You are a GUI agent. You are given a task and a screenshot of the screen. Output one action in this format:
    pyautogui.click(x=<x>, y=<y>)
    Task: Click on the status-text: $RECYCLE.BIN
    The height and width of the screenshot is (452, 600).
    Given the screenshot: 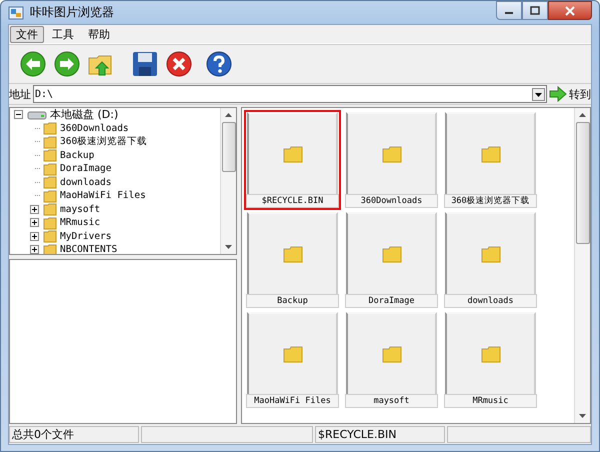 What is the action you would take?
    pyautogui.click(x=380, y=434)
    